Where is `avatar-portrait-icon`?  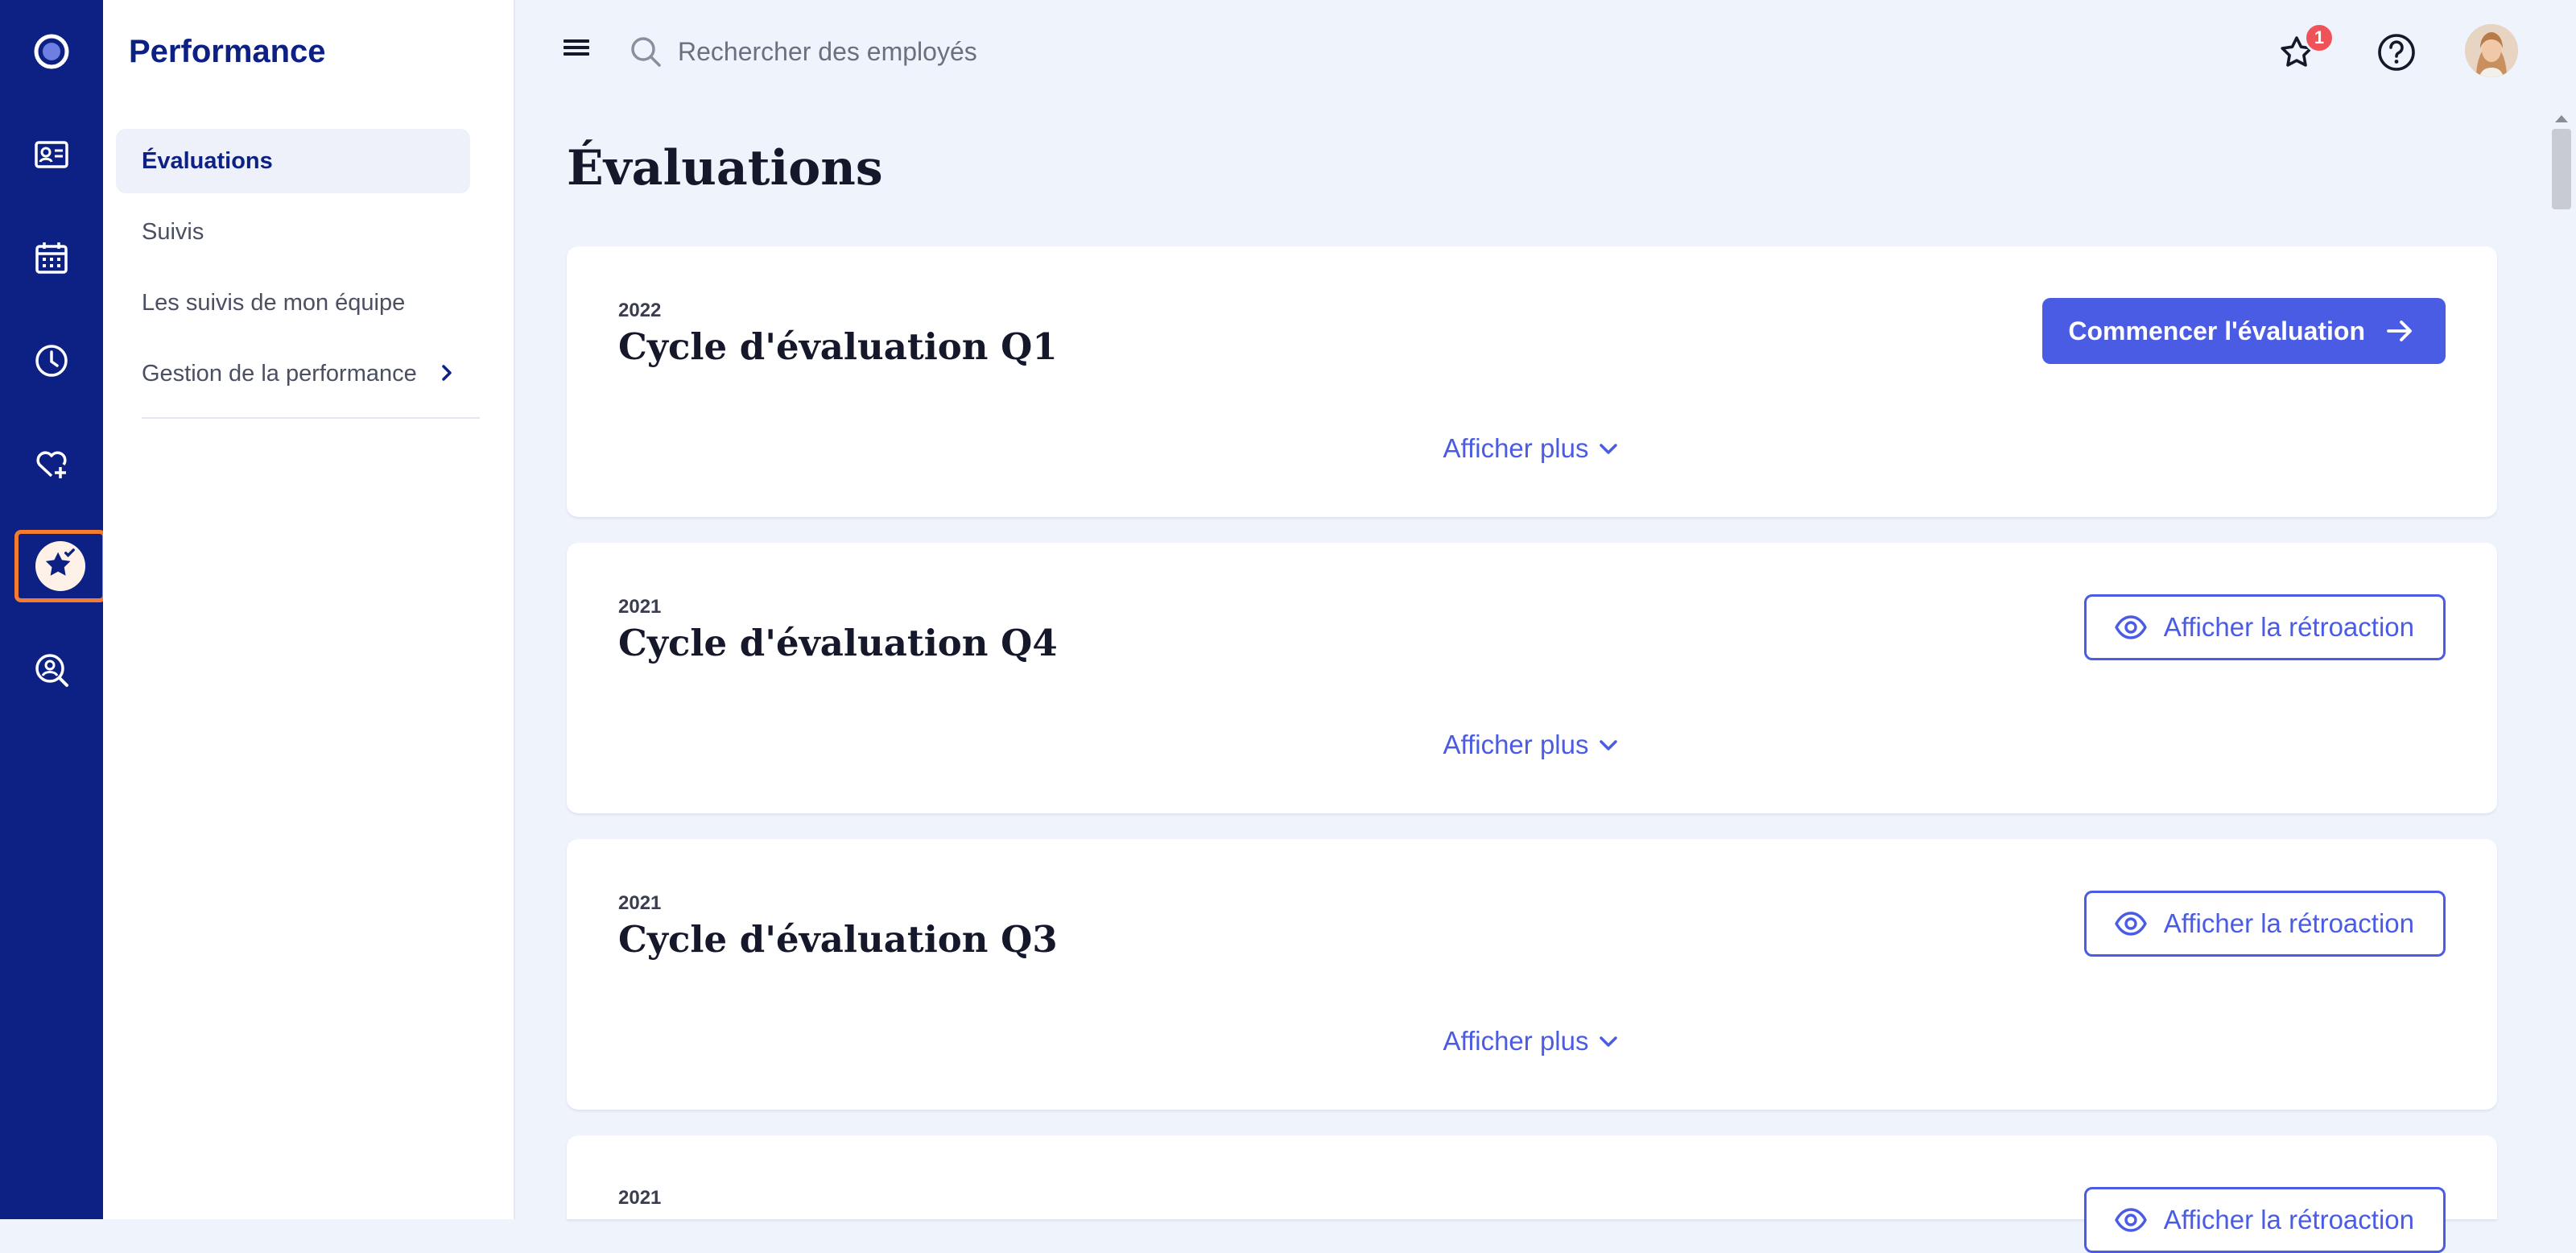
avatar-portrait-icon is located at coordinates (2491, 50).